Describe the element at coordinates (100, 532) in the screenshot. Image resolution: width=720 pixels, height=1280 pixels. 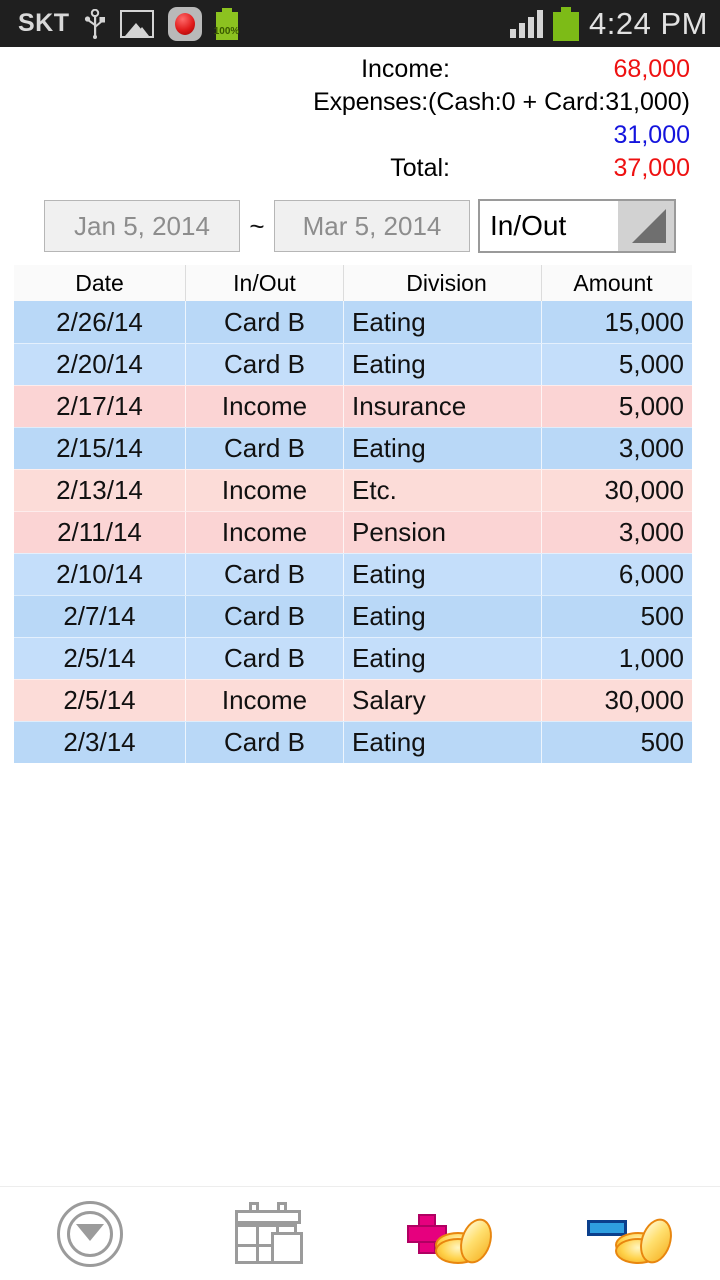
I see `transaction-date: 2/11/14` at that location.